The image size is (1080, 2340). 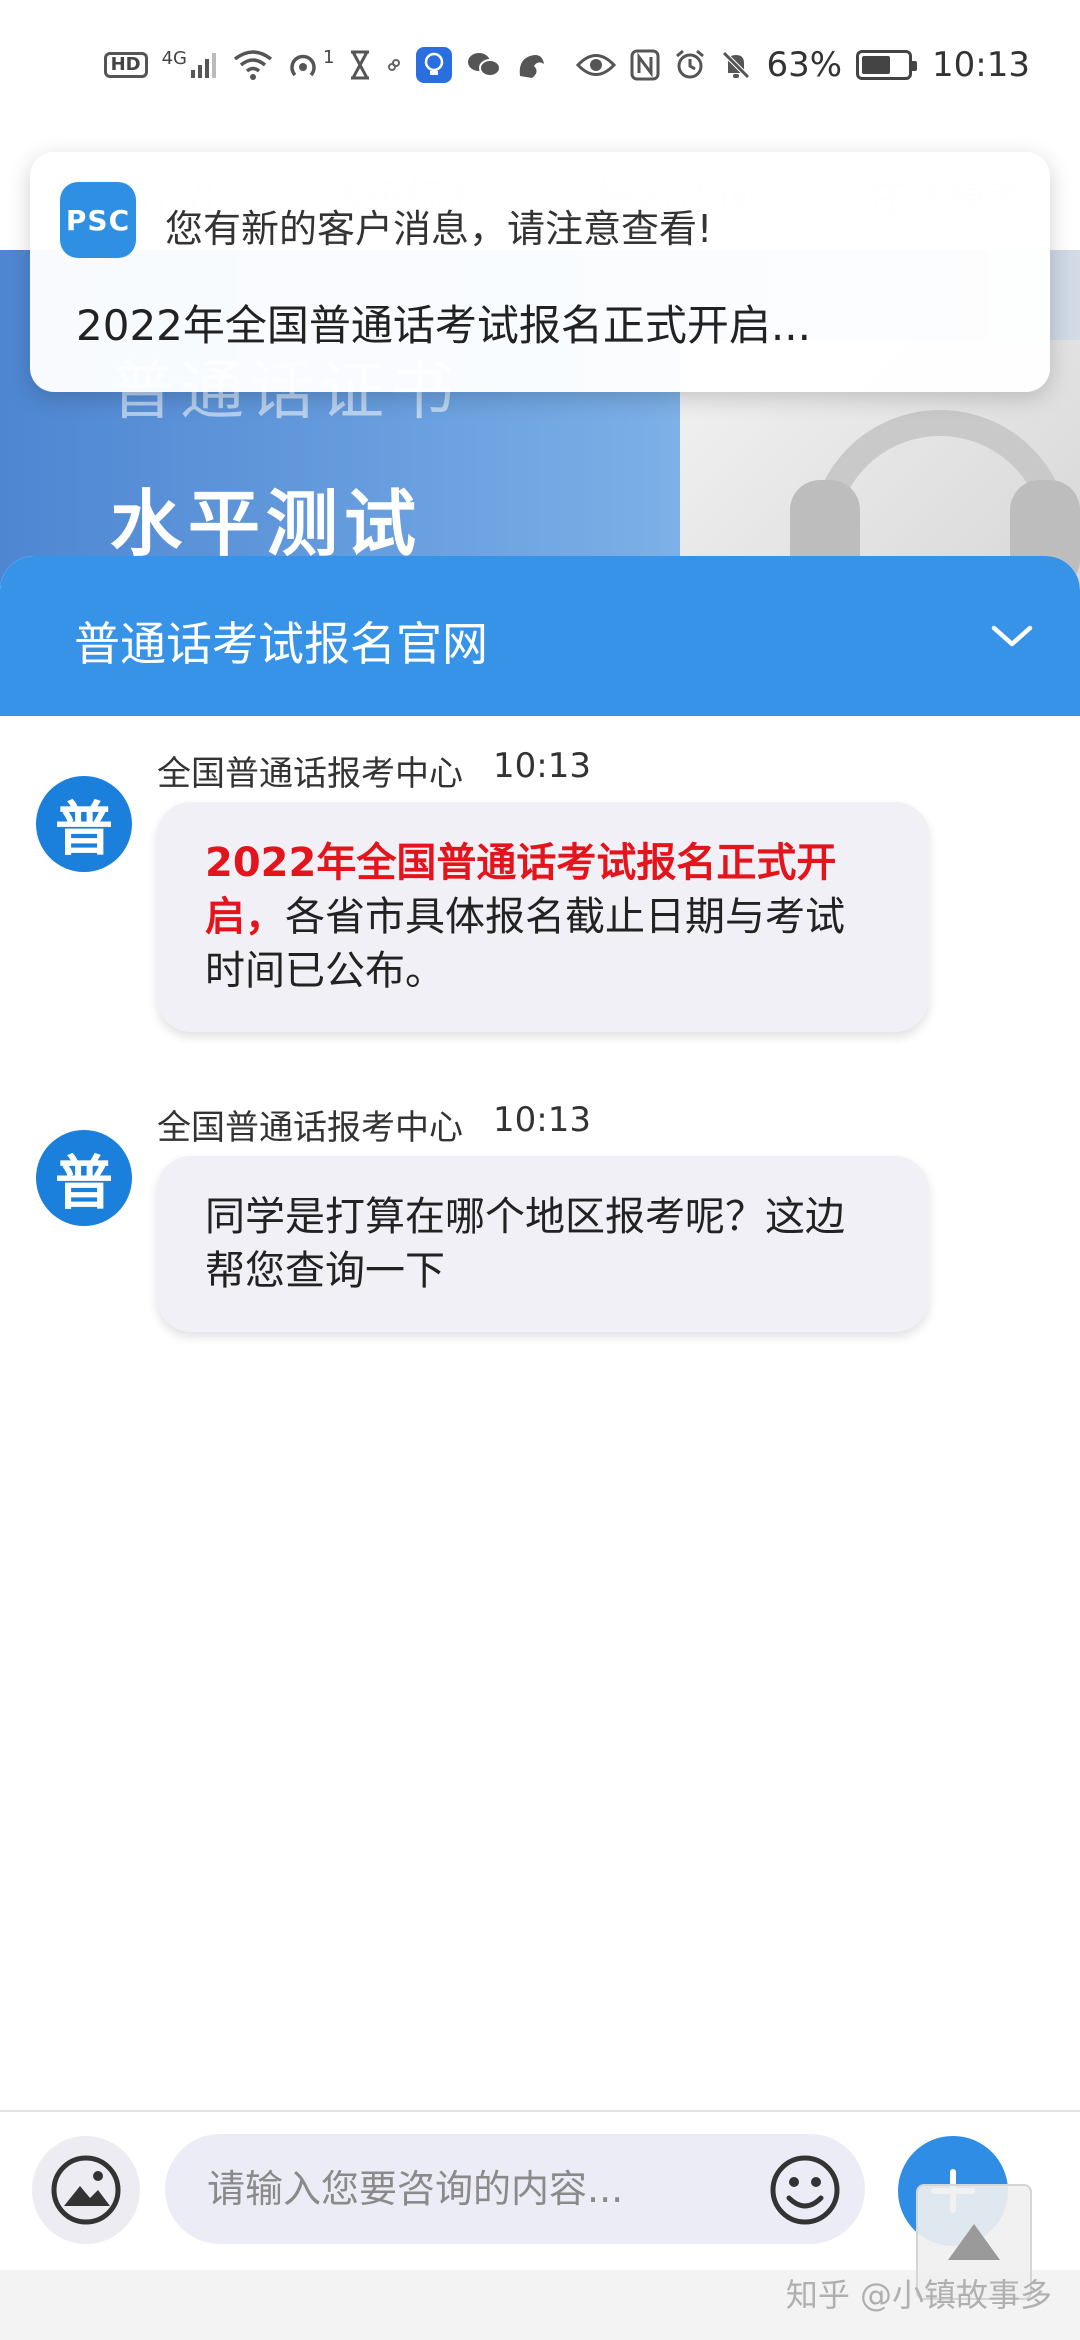 I want to click on wifi-icon, so click(x=253, y=65).